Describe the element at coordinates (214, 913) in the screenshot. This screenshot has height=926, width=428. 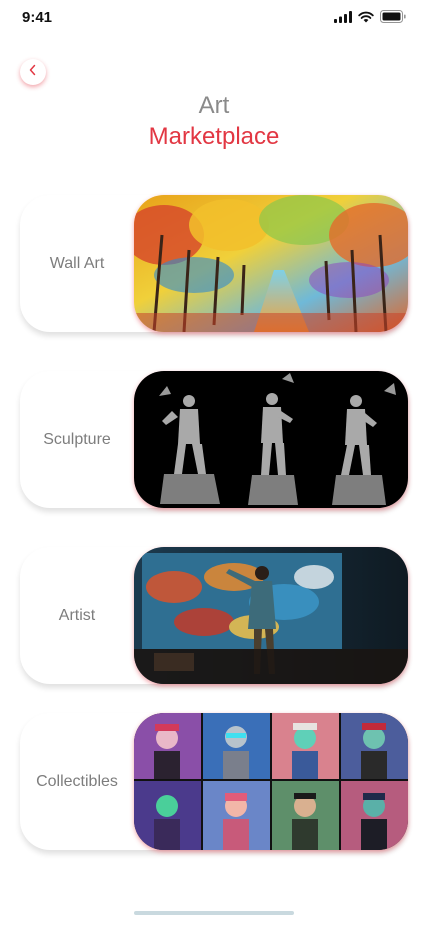
I see `home-indicator` at that location.